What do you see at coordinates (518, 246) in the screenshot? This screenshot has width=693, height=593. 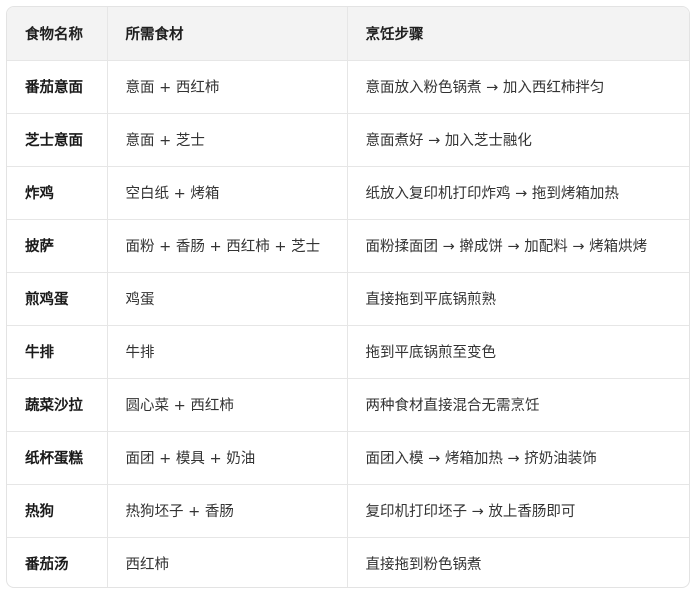 I see `steps-cell: 面粉揉面团 → 擀成饼 → 加配料 → 烤箱烘烤` at bounding box center [518, 246].